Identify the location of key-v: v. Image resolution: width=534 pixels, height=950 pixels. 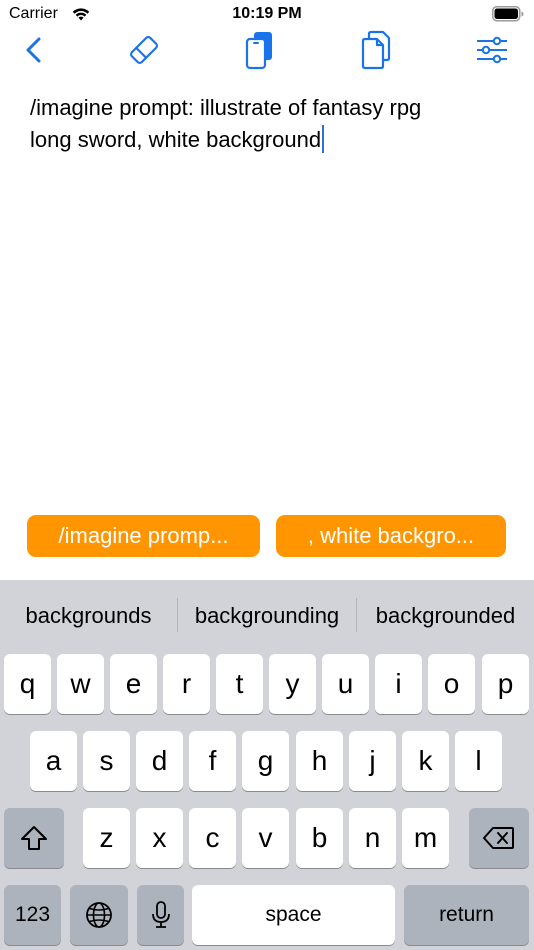
(265, 838).